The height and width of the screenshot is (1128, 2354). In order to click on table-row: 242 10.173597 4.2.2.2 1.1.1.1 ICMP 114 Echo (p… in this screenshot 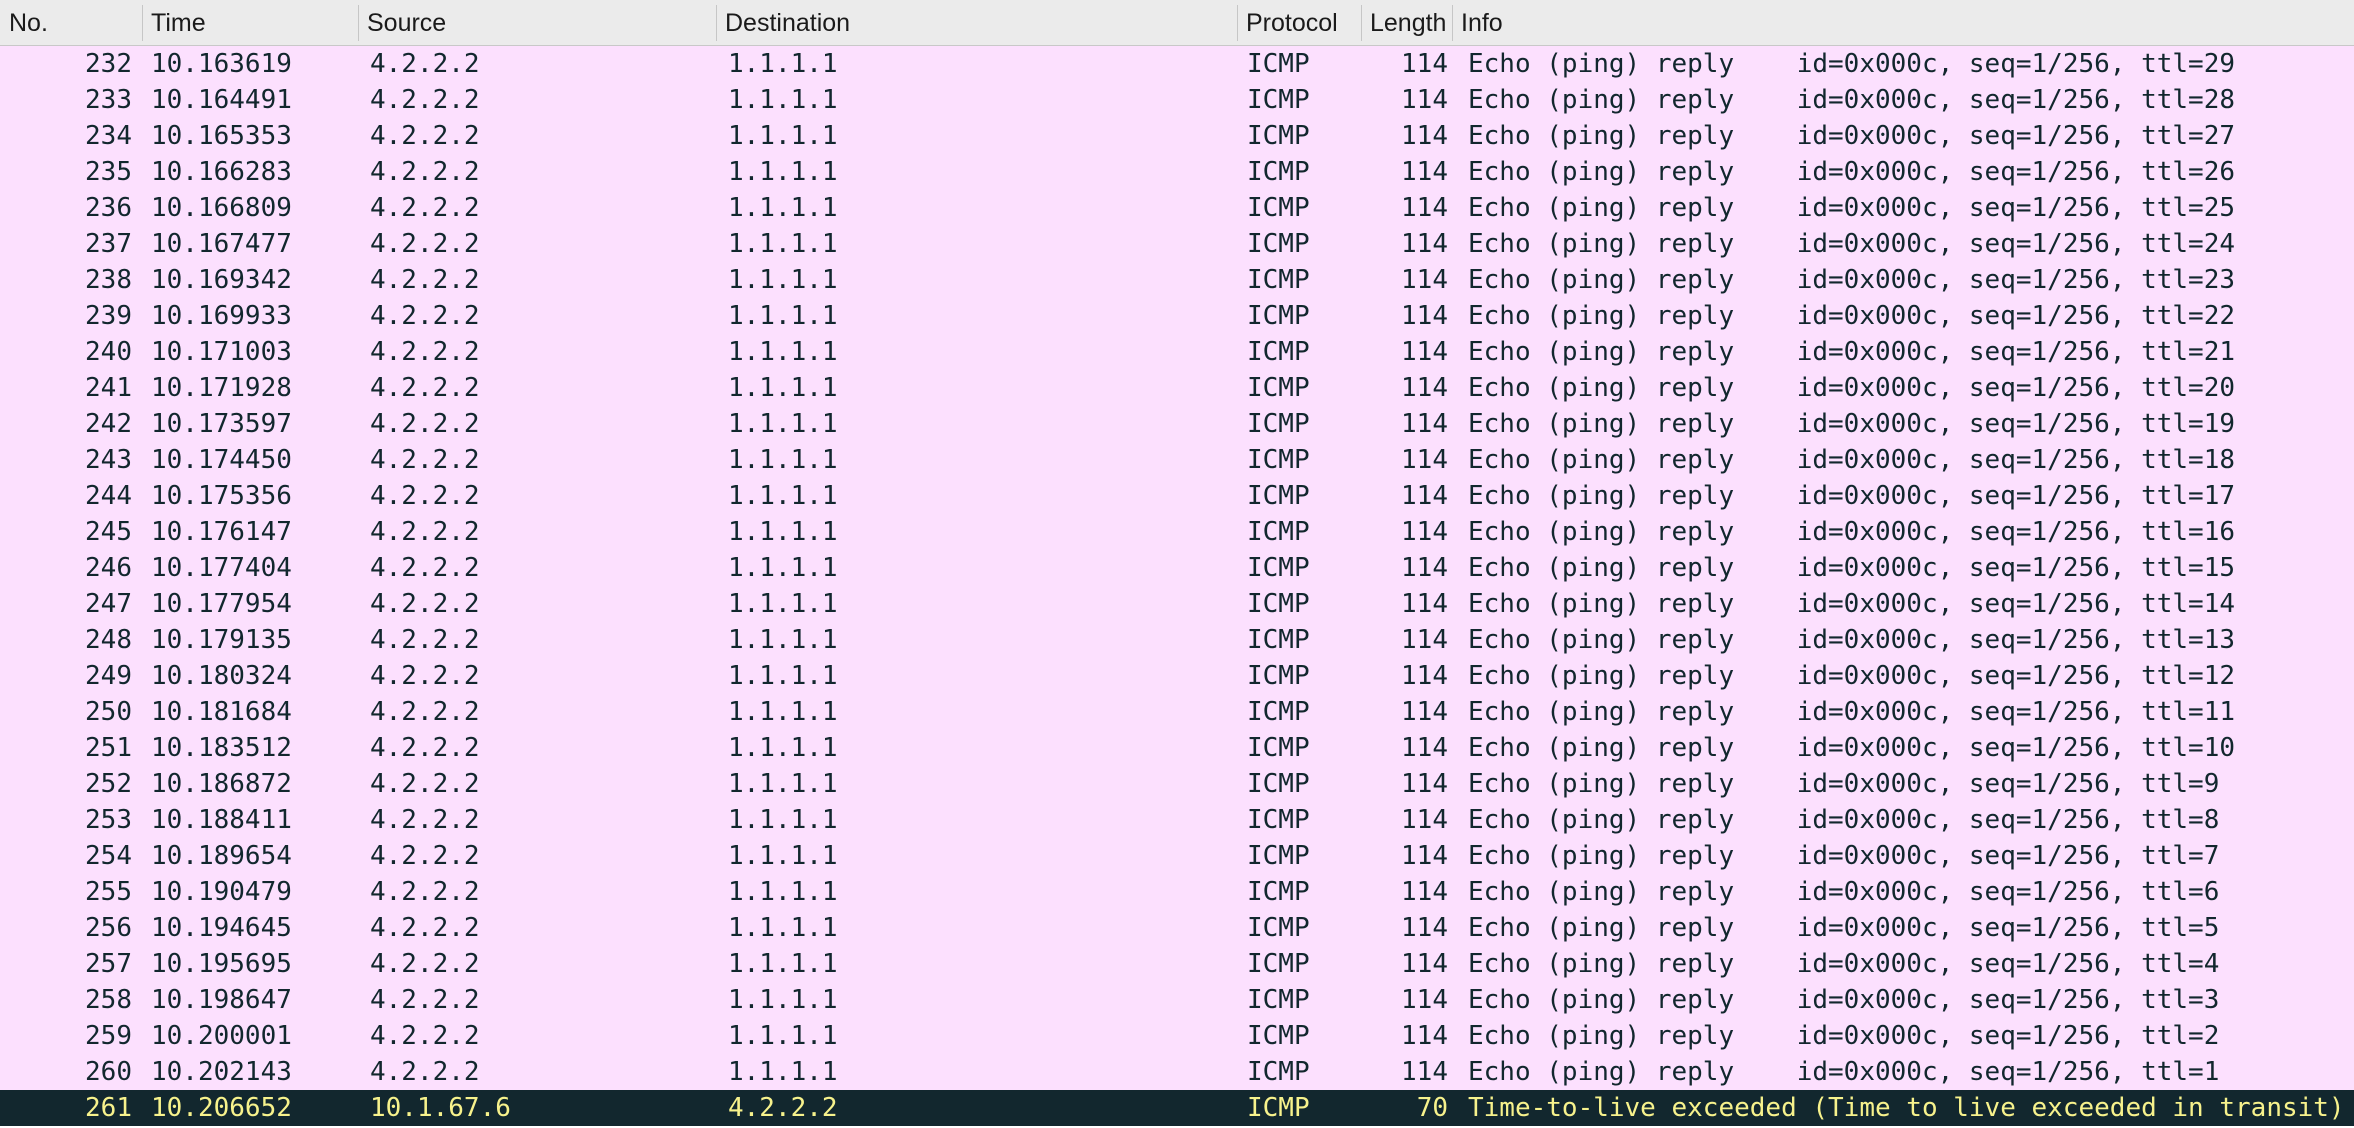, I will do `click(1177, 424)`.